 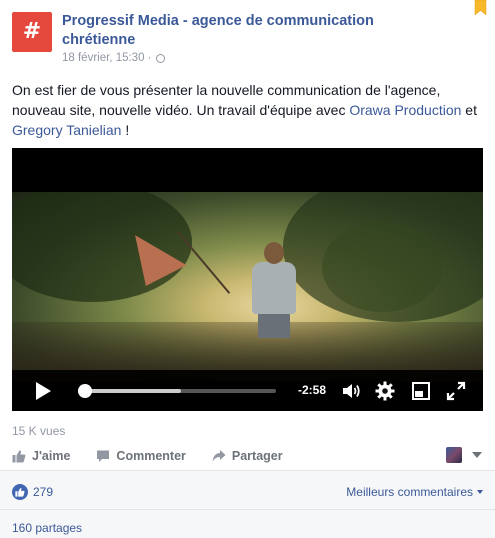 I want to click on share-arrow-icon, so click(x=219, y=456).